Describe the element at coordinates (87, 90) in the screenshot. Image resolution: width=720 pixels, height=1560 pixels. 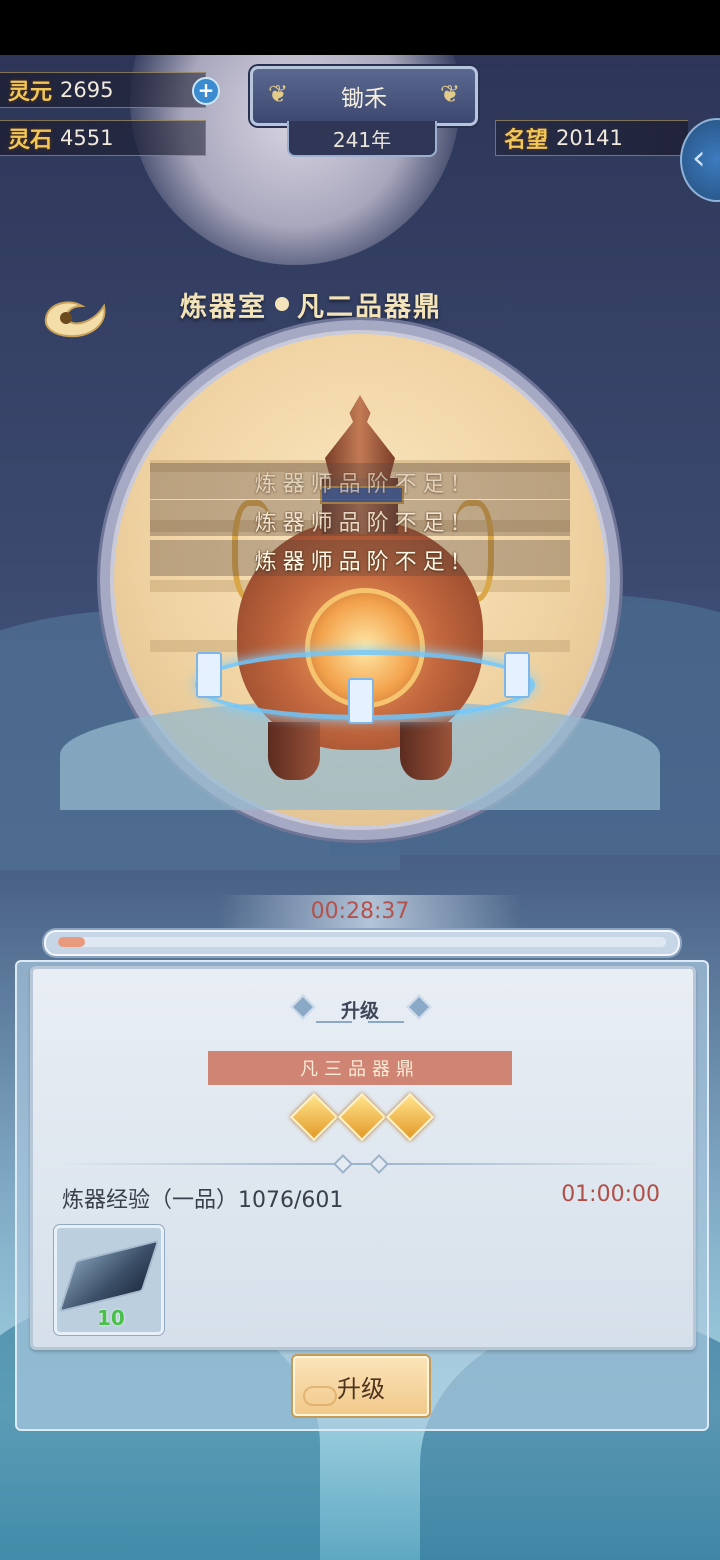
I see `resource-value: 2695` at that location.